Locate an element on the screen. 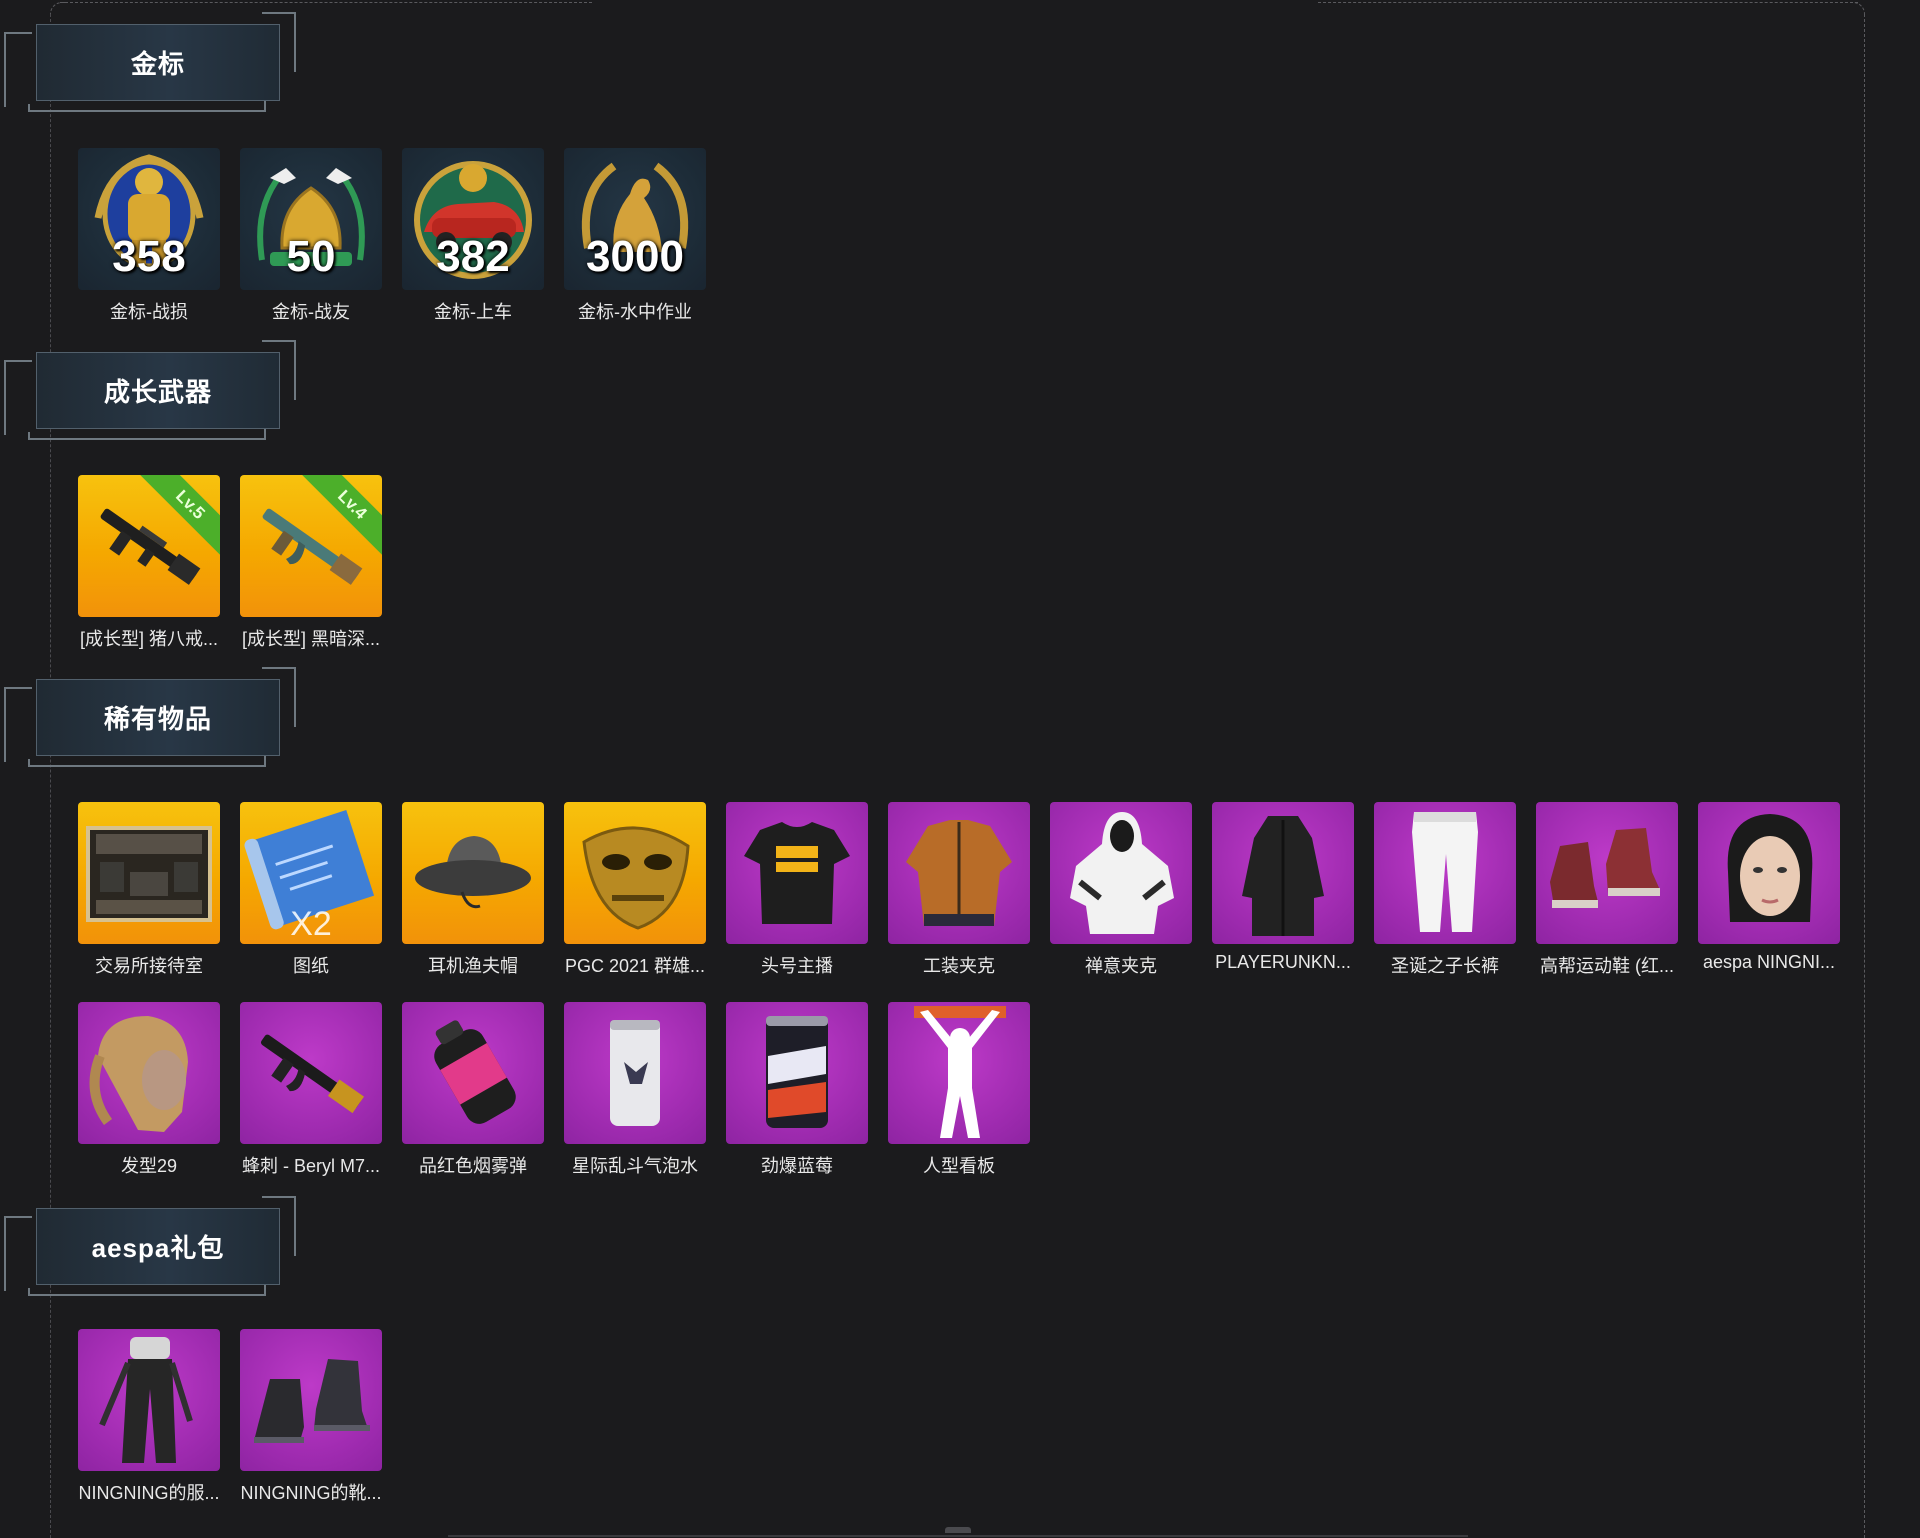 The width and height of the screenshot is (1920, 1538). rifle-icon is located at coordinates (311, 1073).